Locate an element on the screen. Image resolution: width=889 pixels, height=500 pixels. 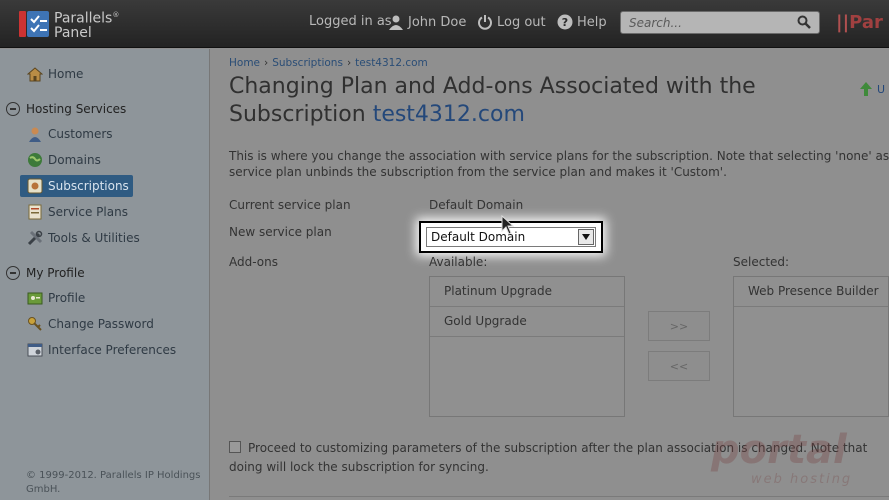
add-addon-button: >> is located at coordinates (679, 326).